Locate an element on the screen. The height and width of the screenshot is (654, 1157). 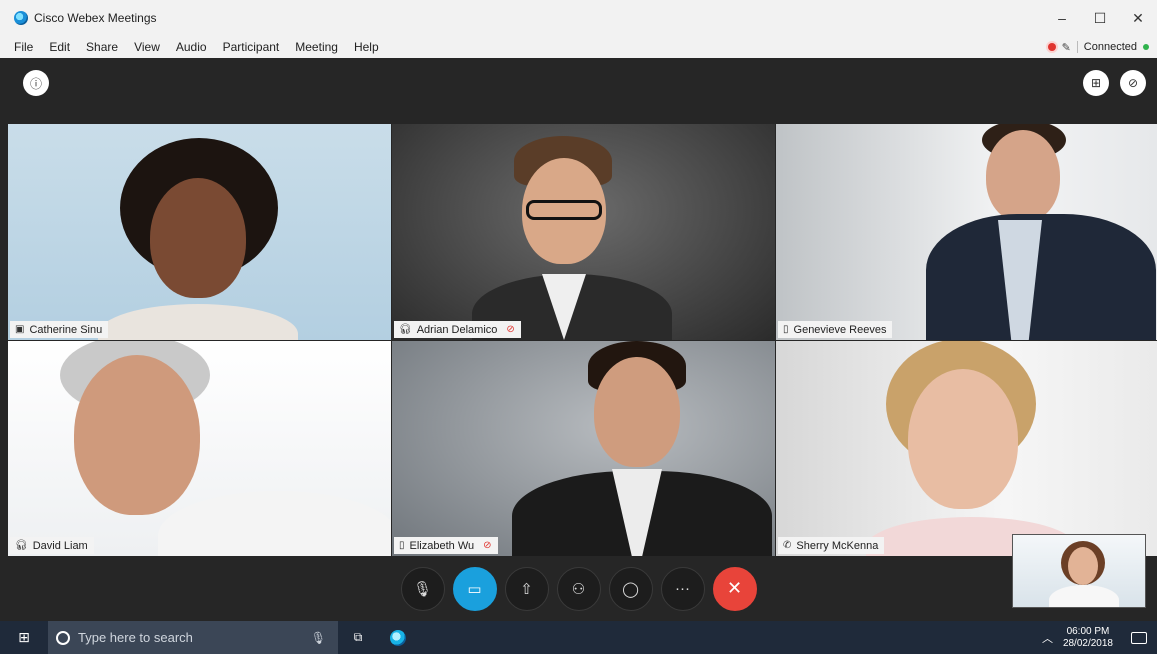
connection-label: Connected is located at coordinates (1110, 47).